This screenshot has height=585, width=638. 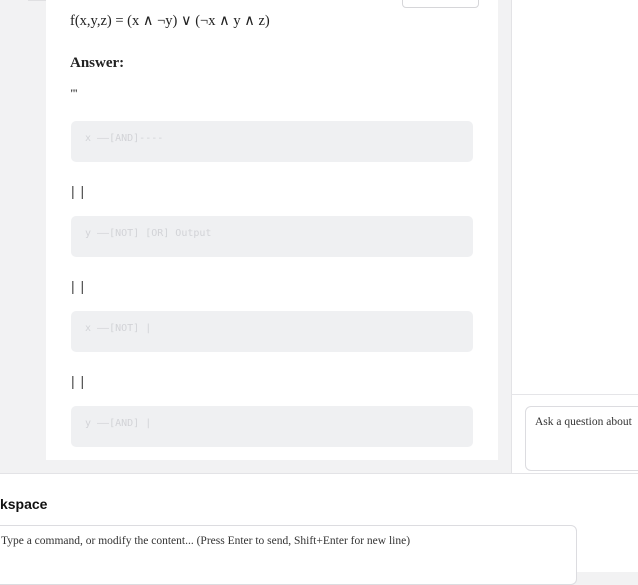 What do you see at coordinates (272, 141) in the screenshot?
I see `code-block: x ——[AND]----` at bounding box center [272, 141].